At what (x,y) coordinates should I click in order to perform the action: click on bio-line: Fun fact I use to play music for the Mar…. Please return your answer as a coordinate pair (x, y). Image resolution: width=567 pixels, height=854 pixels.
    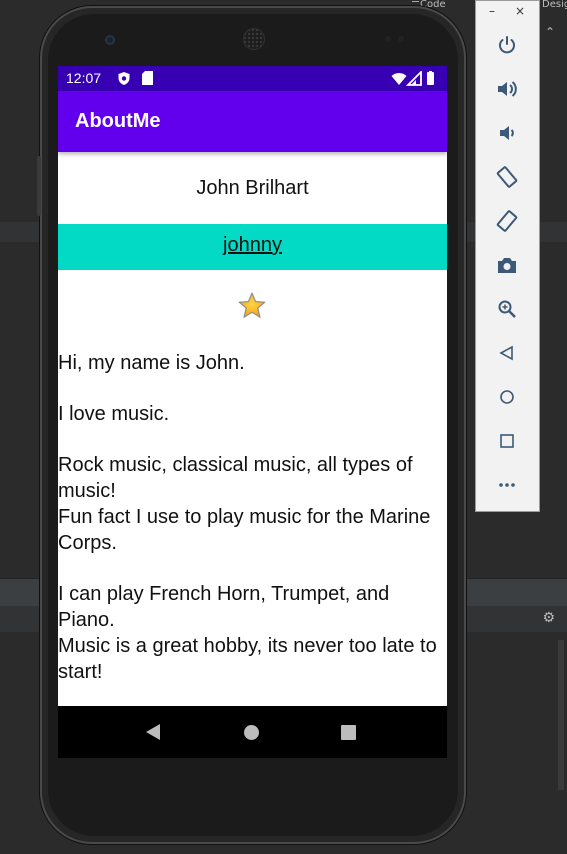
    Looking at the image, I should click on (244, 530).